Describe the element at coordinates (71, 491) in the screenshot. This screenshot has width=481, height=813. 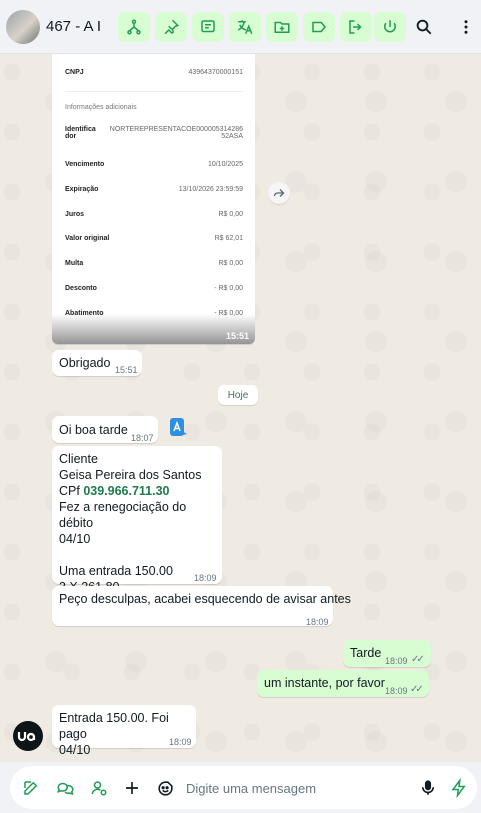
I see `cpf-label: CPf` at that location.